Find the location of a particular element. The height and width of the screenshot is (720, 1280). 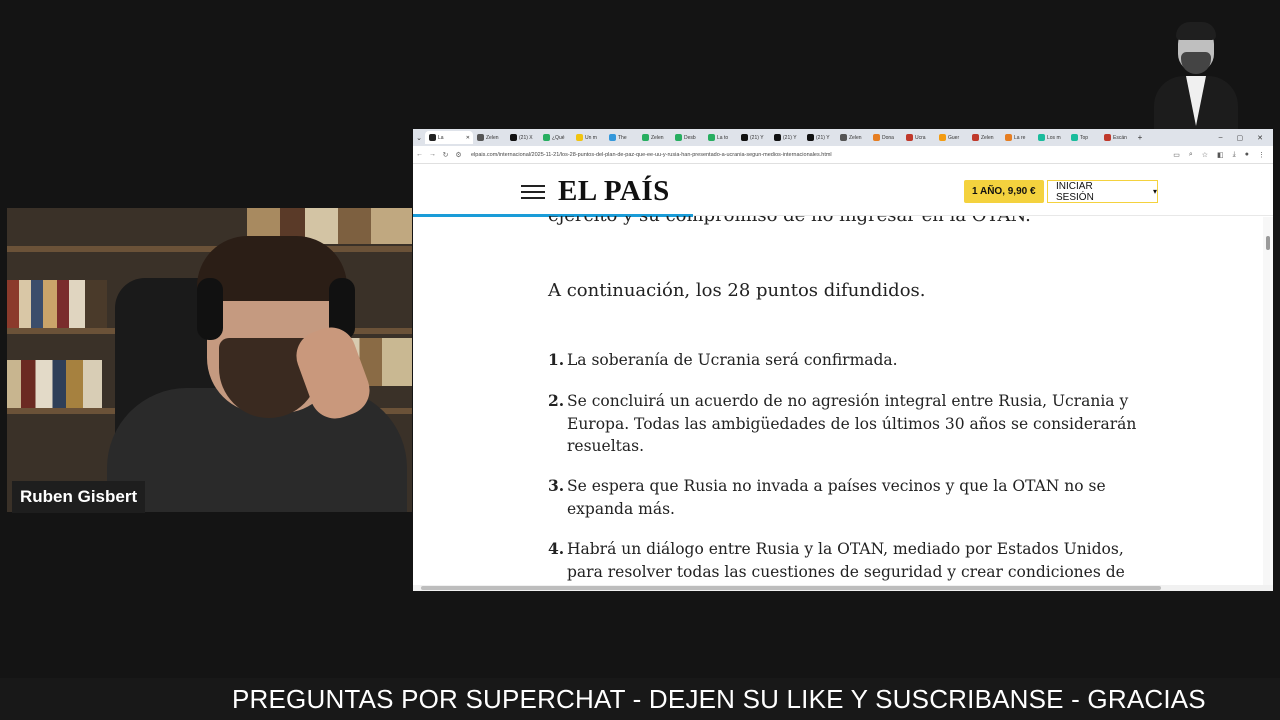

browser-tab: (21) X is located at coordinates (522, 137).